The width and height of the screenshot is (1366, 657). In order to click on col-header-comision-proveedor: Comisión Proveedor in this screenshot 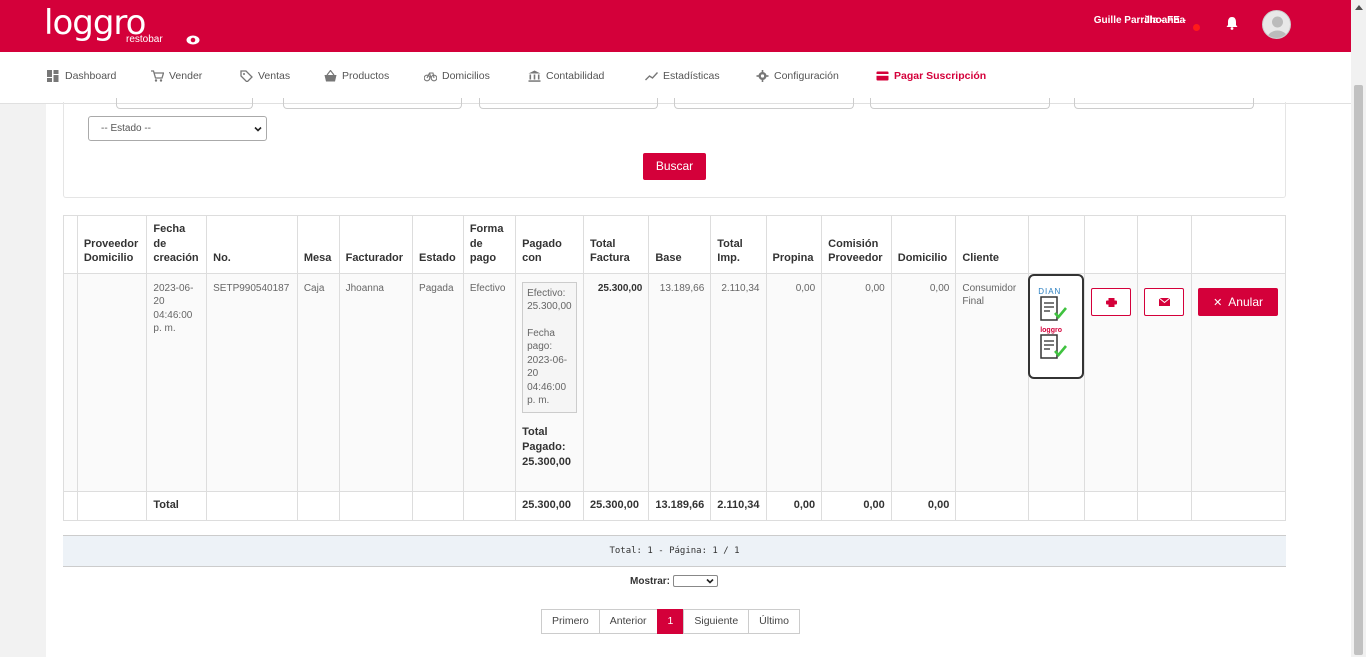, I will do `click(856, 244)`.